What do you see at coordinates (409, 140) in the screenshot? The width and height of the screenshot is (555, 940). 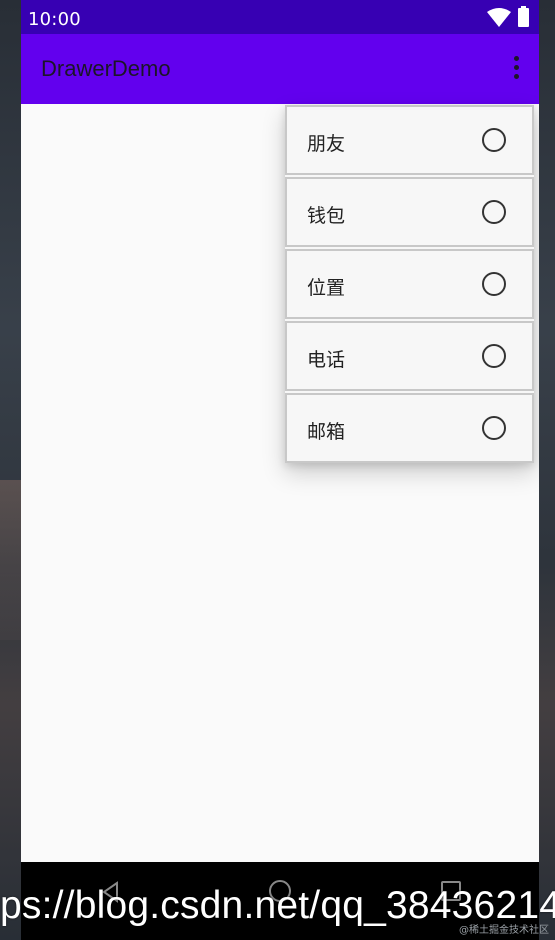 I see `menu-item-friends: 朋友` at bounding box center [409, 140].